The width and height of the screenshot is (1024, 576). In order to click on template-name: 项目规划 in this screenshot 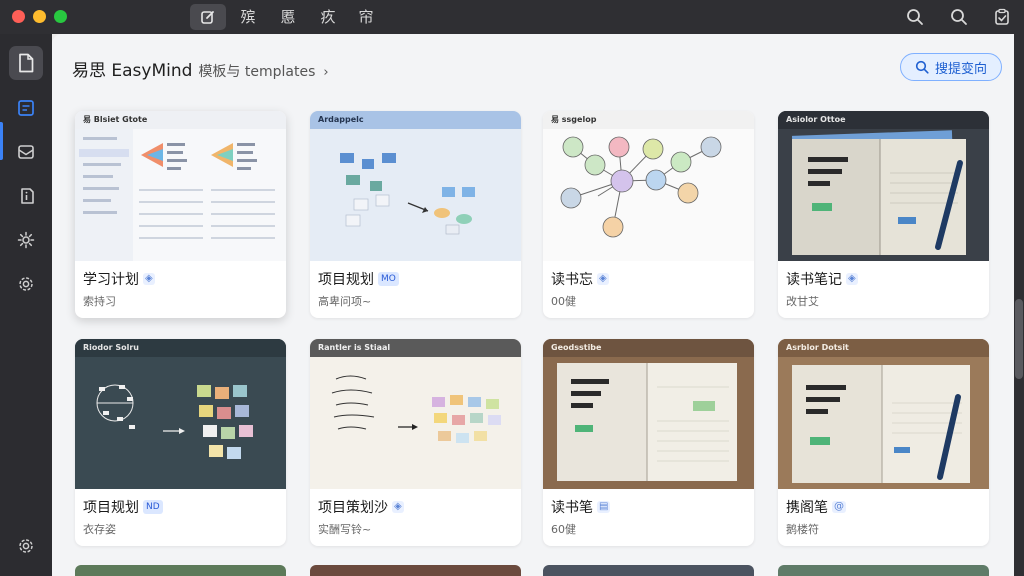, I will do `click(111, 508)`.